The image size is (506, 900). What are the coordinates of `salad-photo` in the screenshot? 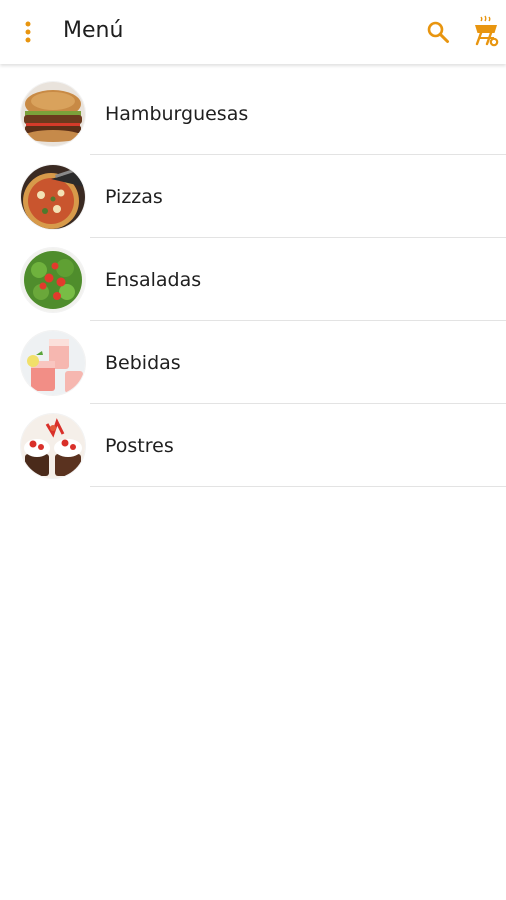 It's located at (53, 280).